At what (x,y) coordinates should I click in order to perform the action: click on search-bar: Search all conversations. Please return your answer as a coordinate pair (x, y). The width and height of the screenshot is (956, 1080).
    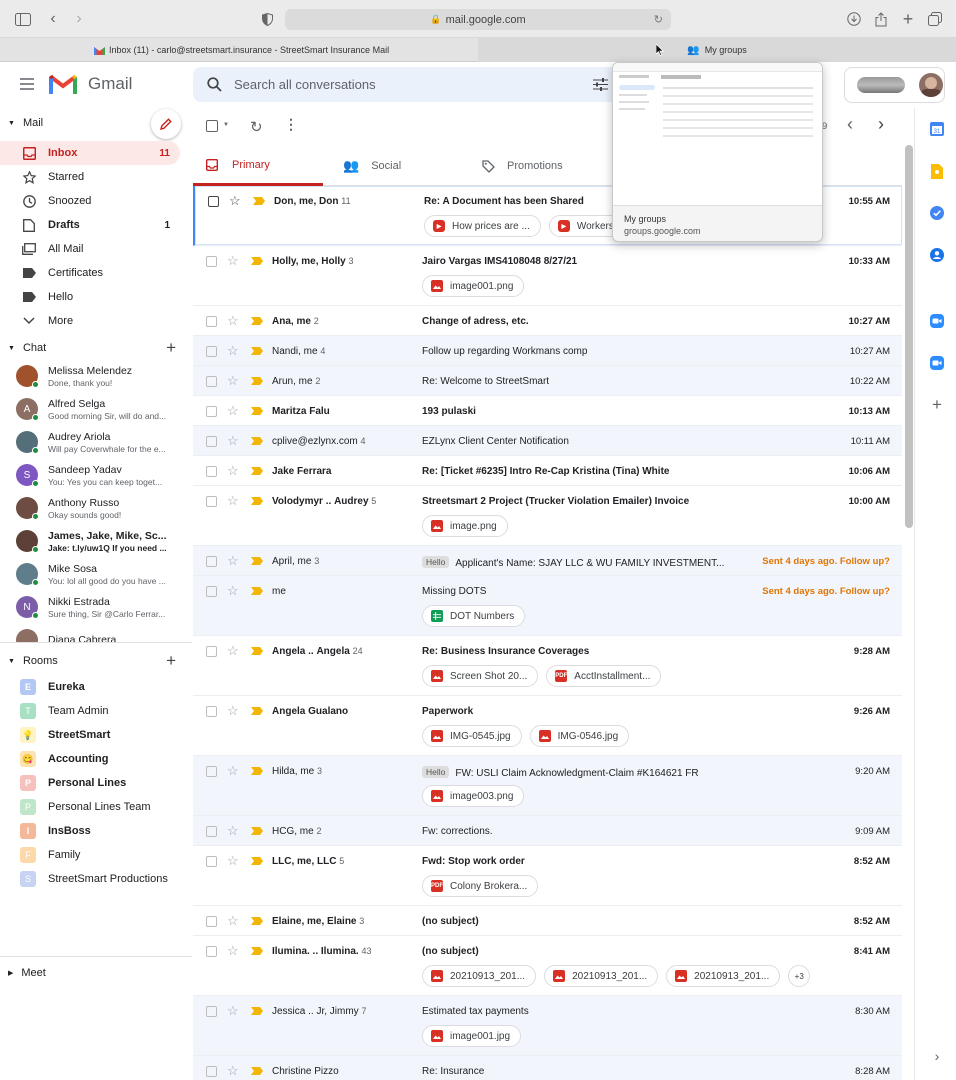
    Looking at the image, I should click on (406, 84).